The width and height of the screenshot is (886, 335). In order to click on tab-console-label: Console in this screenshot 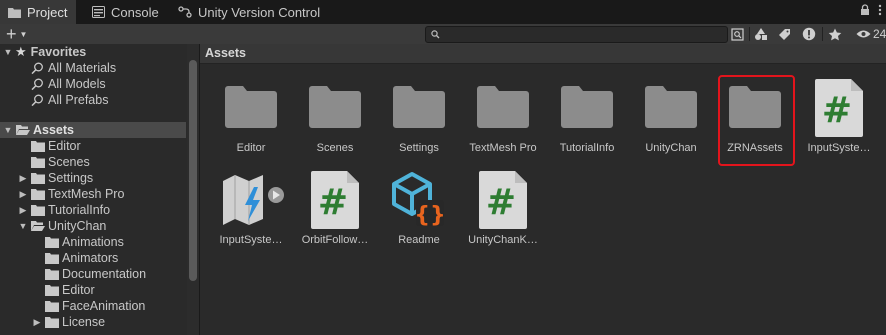, I will do `click(135, 12)`.